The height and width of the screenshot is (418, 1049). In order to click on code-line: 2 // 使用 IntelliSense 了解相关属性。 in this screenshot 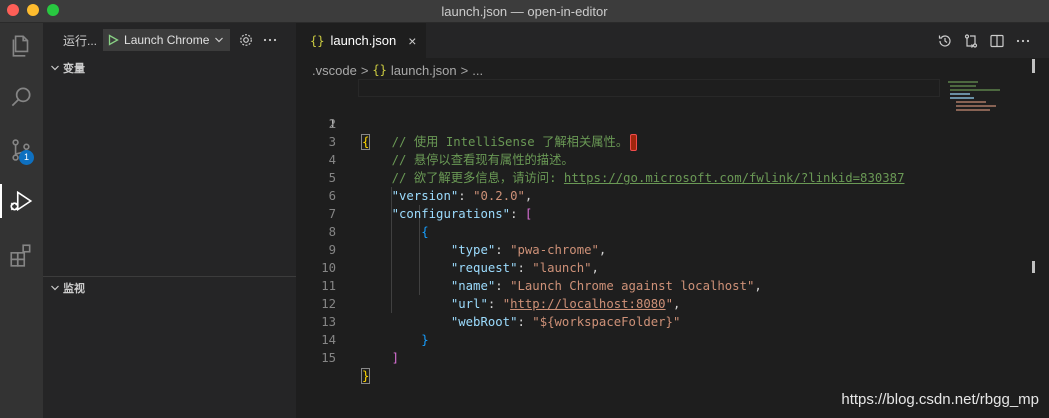, I will do `click(672, 124)`.